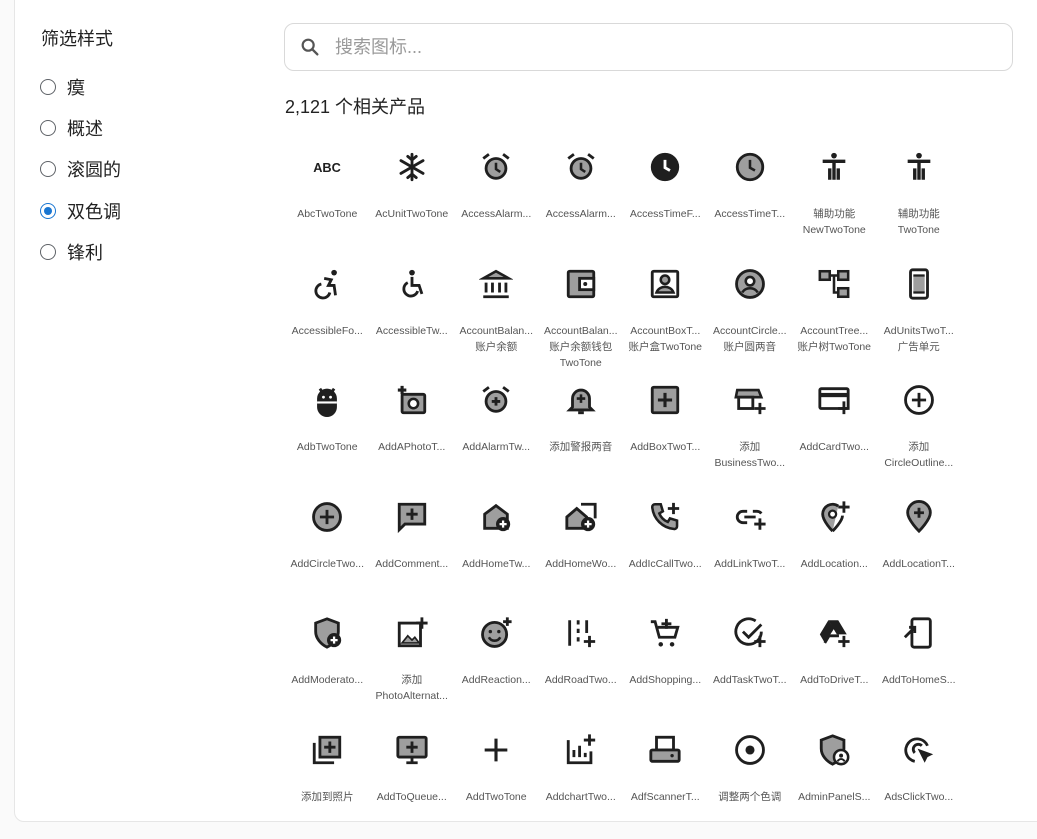 The width and height of the screenshot is (1037, 839). I want to click on icon-label: AbcTwoTone, so click(327, 214).